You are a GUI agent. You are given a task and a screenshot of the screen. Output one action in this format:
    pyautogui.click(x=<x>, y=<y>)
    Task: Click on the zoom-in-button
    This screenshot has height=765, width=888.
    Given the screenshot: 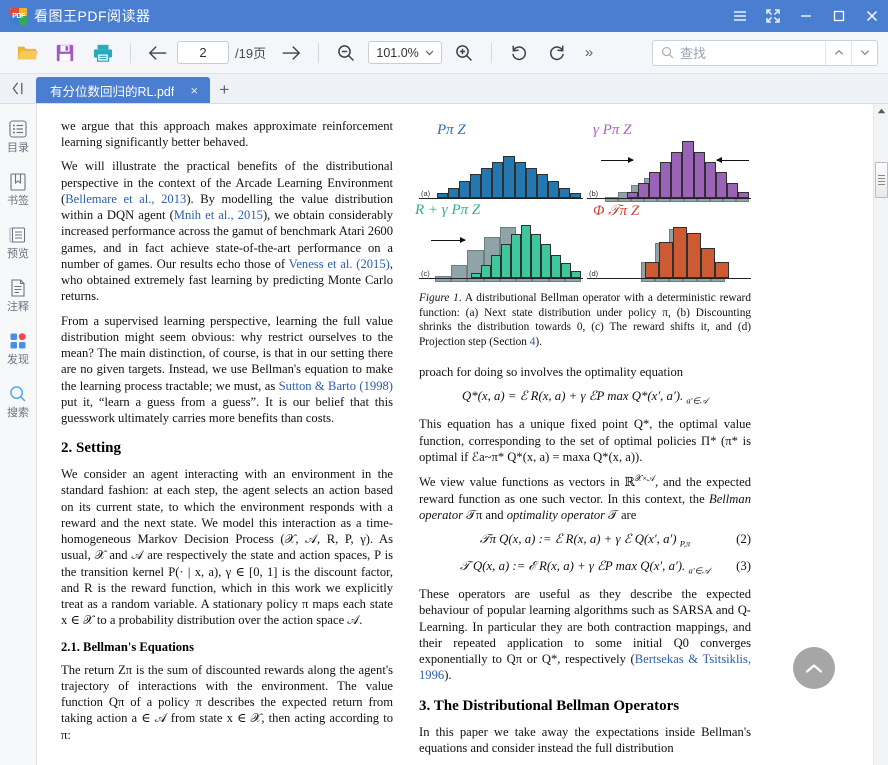 What is the action you would take?
    pyautogui.click(x=464, y=53)
    